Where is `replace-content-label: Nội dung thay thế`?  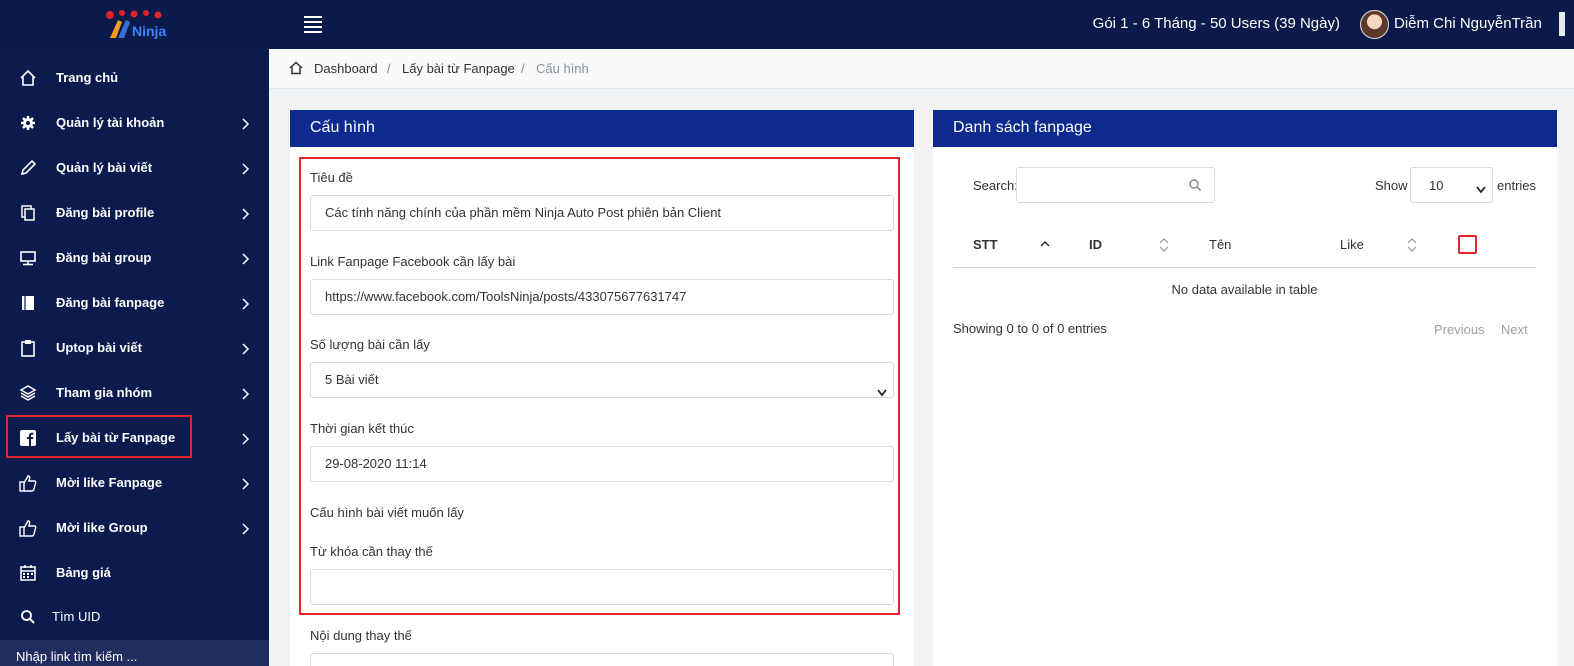 replace-content-label: Nội dung thay thế is located at coordinates (361, 635).